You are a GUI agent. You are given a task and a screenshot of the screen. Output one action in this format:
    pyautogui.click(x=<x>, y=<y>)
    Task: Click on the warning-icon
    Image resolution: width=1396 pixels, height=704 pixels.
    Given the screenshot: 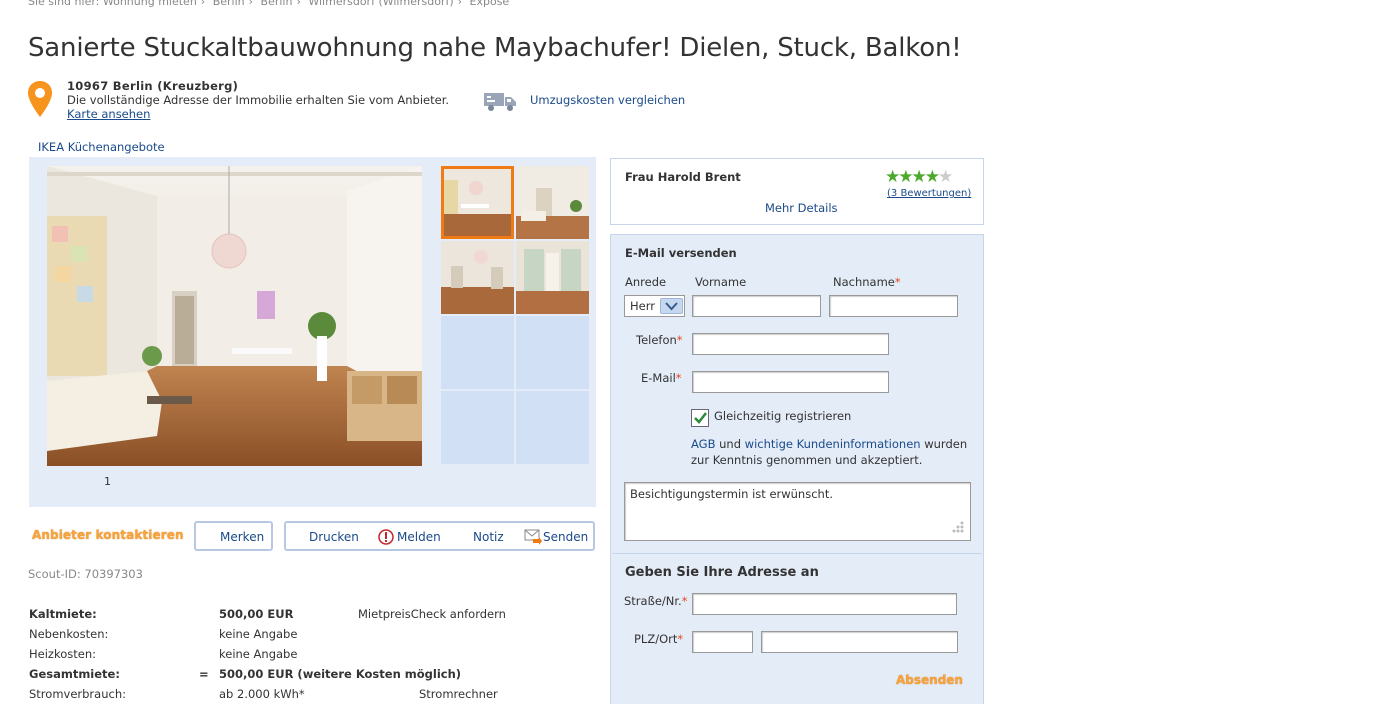 What is the action you would take?
    pyautogui.click(x=386, y=537)
    